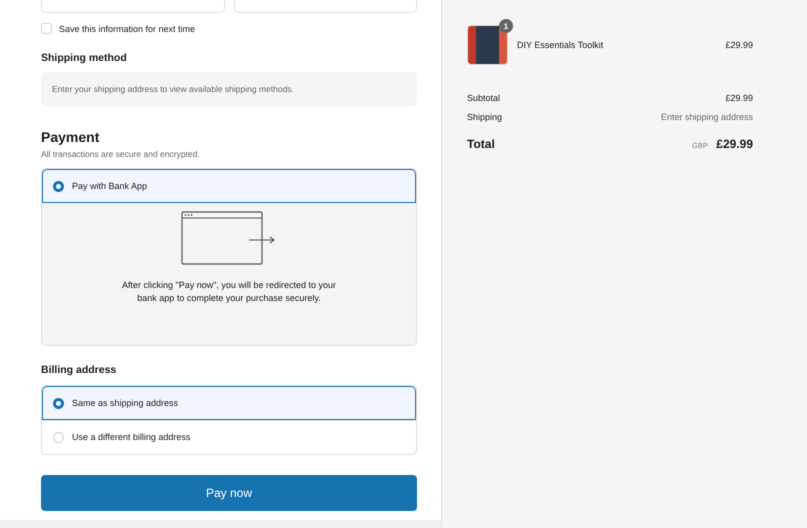  Describe the element at coordinates (739, 98) in the screenshot. I see `summary-value: £29.99` at that location.